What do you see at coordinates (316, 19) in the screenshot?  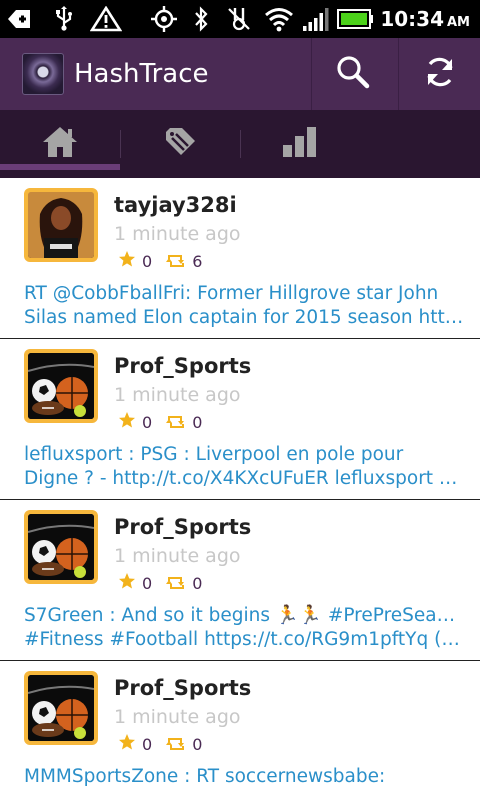 I see `signal-icon` at bounding box center [316, 19].